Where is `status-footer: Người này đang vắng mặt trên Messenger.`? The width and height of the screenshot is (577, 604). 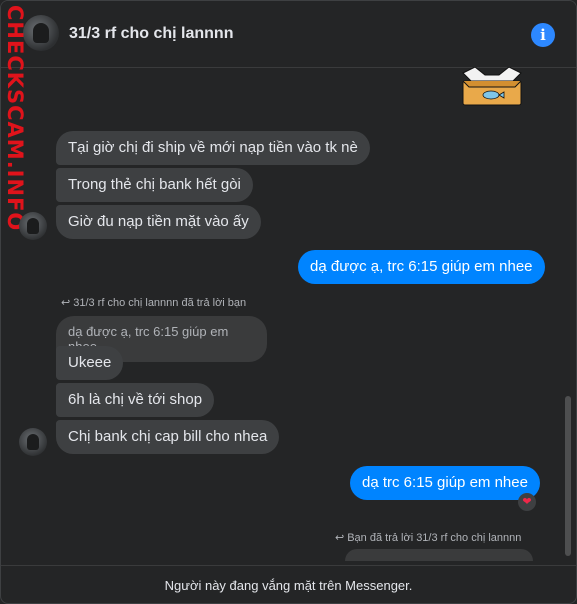 status-footer: Người này đang vắng mặt trên Messenger. is located at coordinates (288, 584).